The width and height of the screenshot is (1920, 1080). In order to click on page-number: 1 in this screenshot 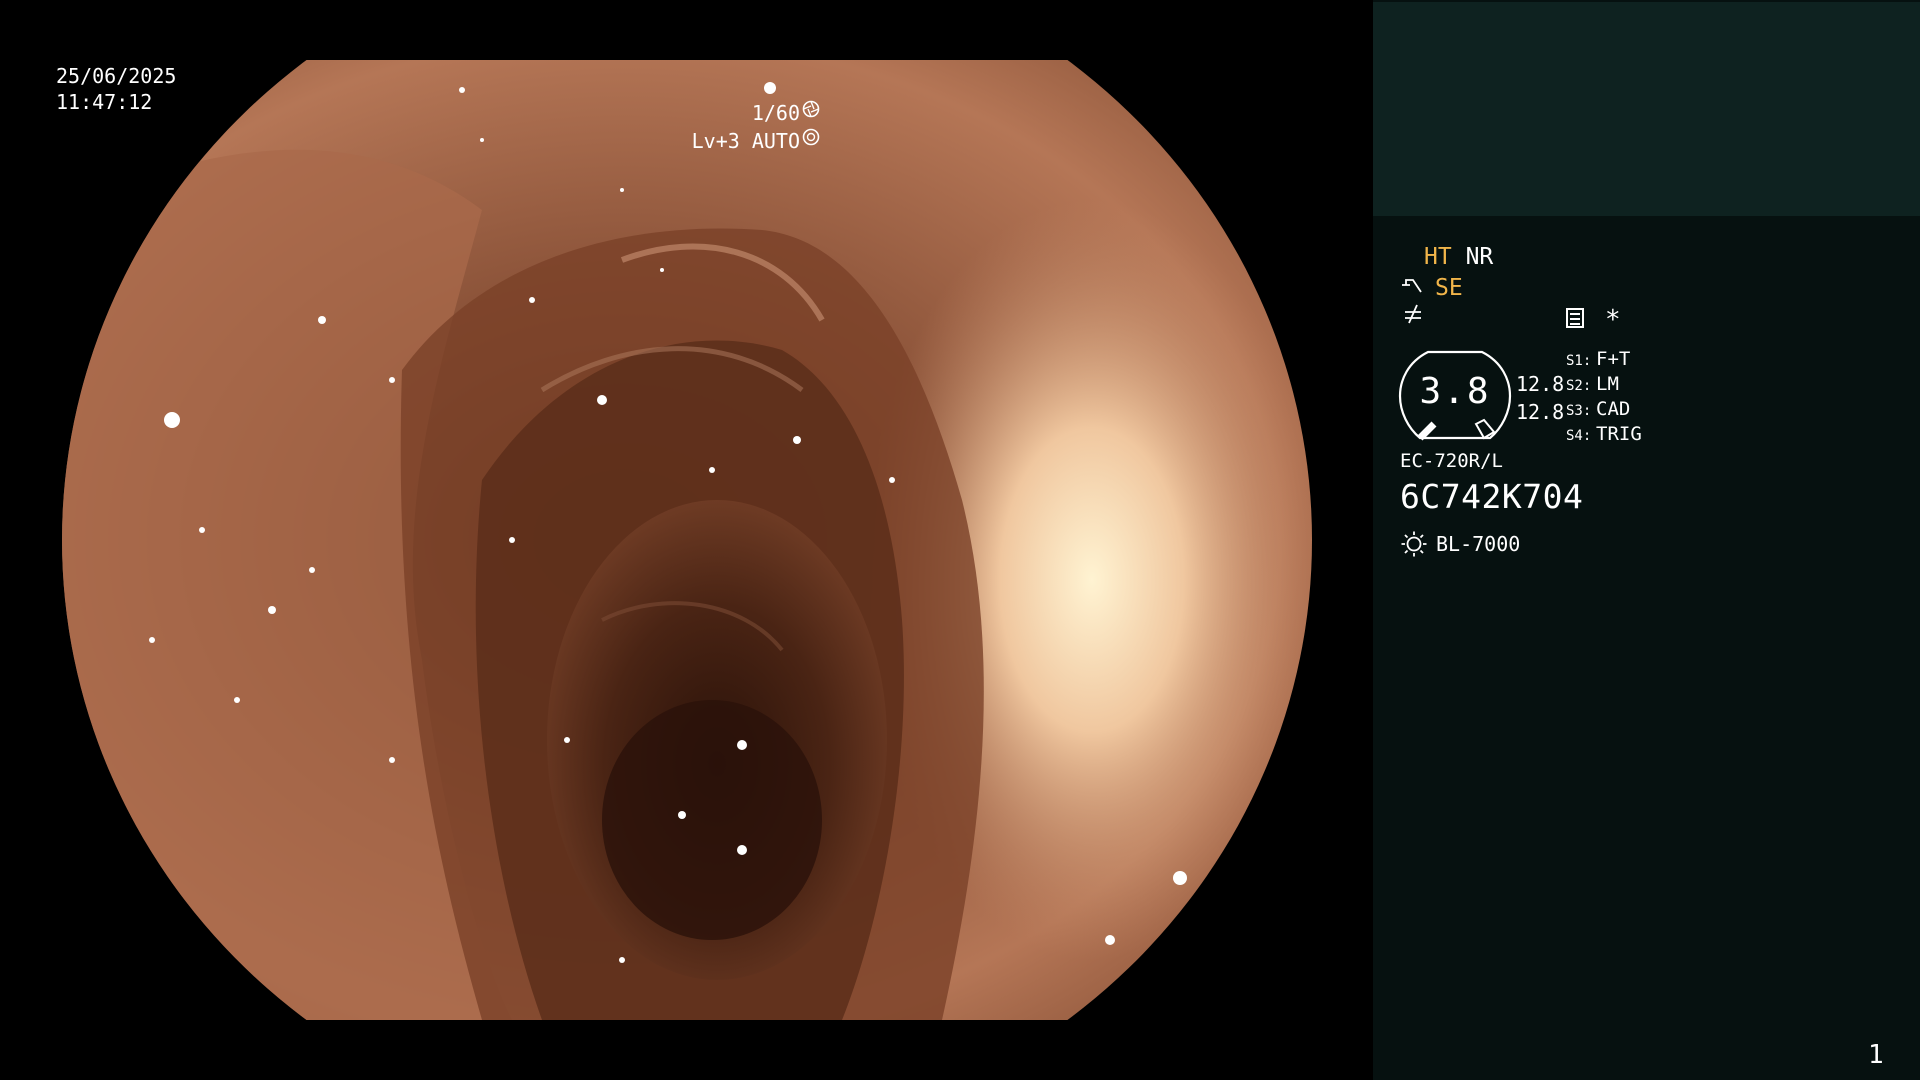, I will do `click(1876, 1055)`.